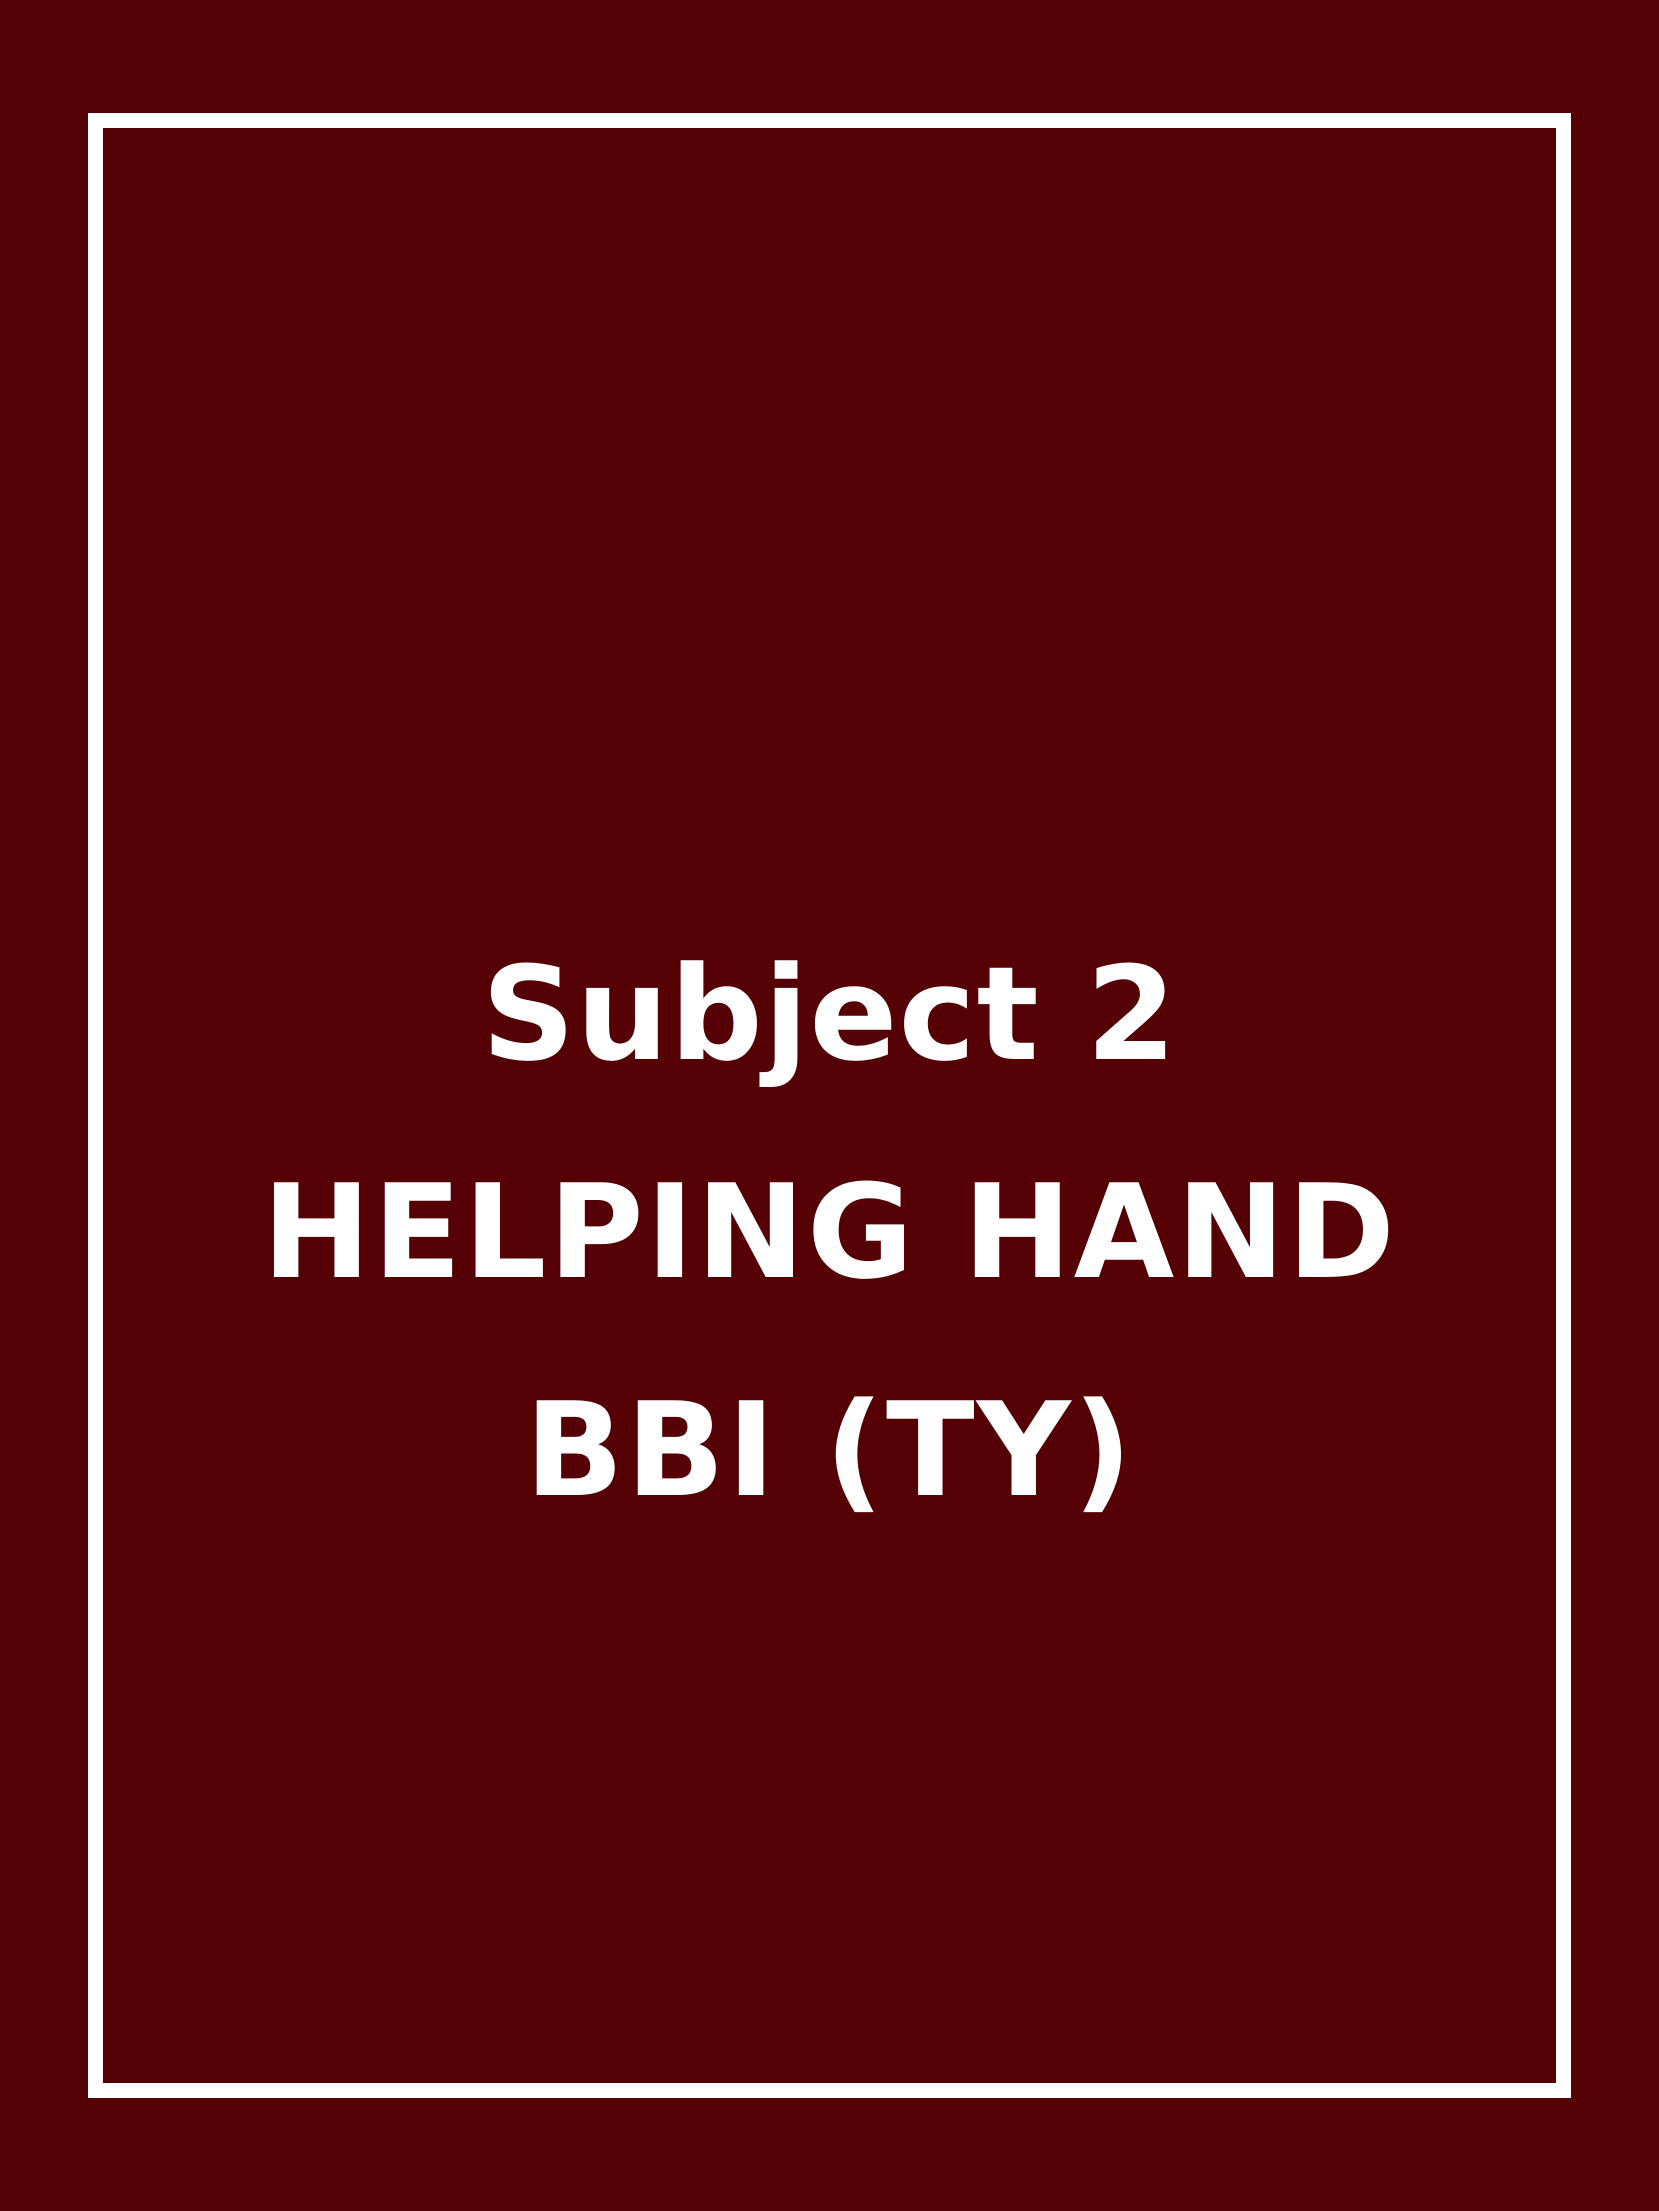  I want to click on title-line-bbi-ty: BBI (TY), so click(829, 1450).